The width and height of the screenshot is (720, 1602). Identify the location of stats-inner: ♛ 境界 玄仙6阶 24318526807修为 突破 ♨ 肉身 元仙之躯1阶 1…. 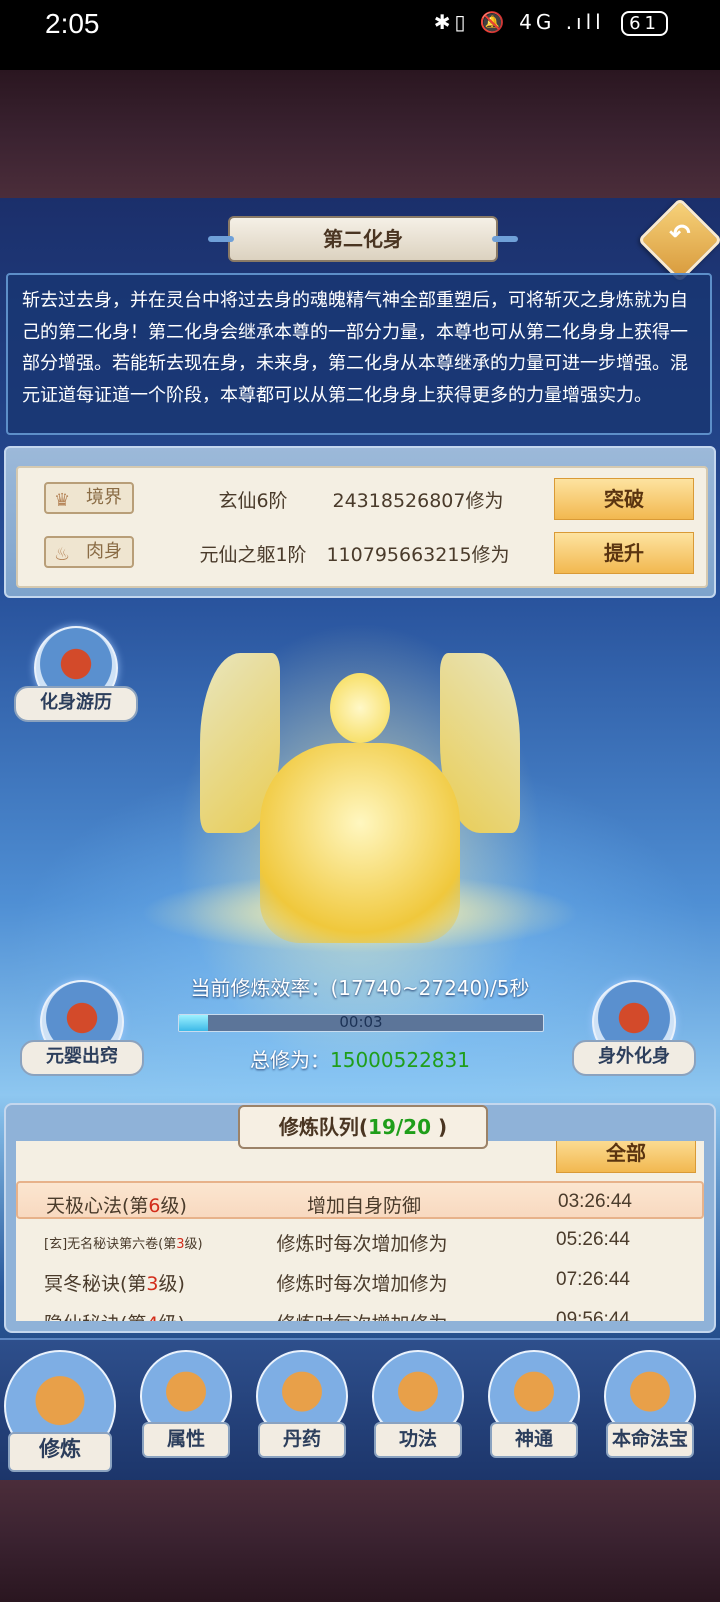
(362, 527).